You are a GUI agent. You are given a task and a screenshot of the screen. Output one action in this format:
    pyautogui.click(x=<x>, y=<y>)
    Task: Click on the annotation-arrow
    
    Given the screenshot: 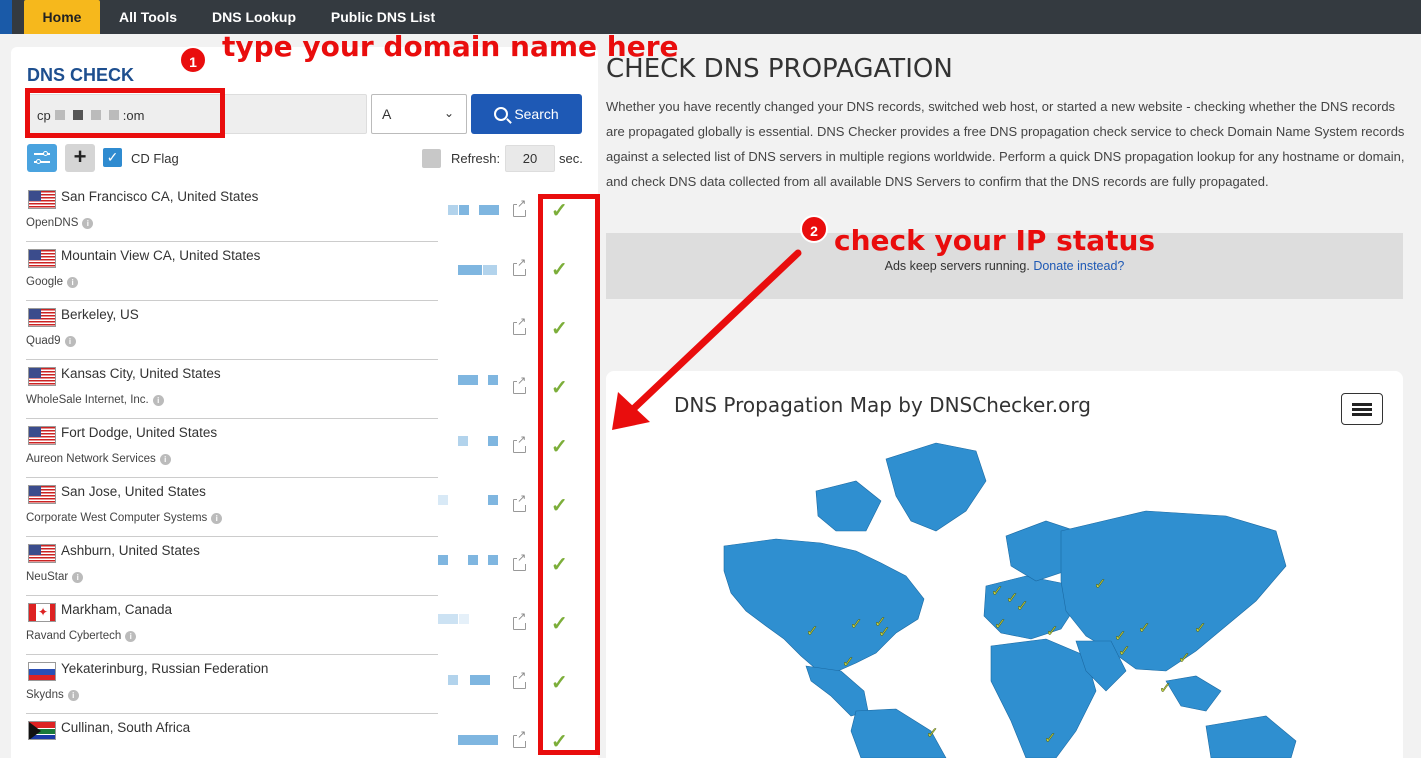 What is the action you would take?
    pyautogui.click(x=707, y=339)
    